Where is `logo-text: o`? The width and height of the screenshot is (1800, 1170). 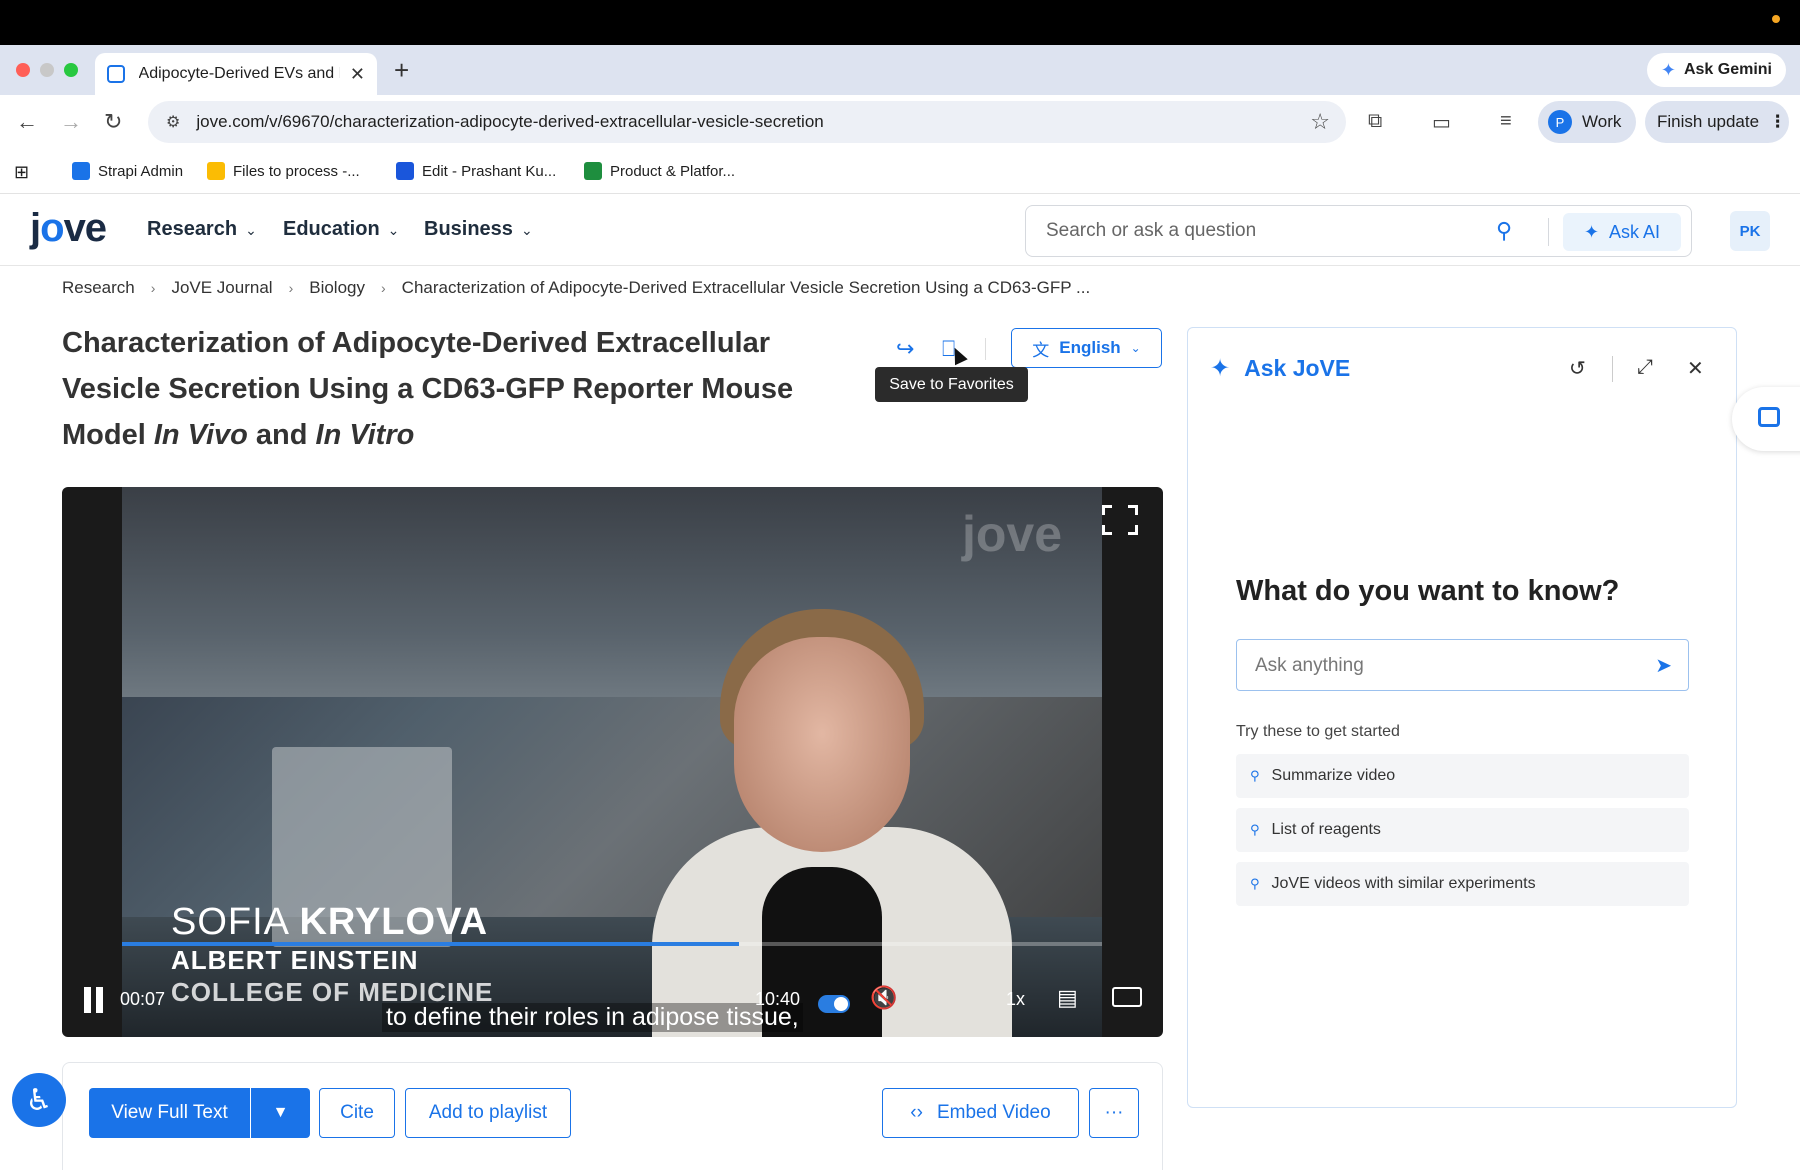
logo-text: o is located at coordinates (52, 228).